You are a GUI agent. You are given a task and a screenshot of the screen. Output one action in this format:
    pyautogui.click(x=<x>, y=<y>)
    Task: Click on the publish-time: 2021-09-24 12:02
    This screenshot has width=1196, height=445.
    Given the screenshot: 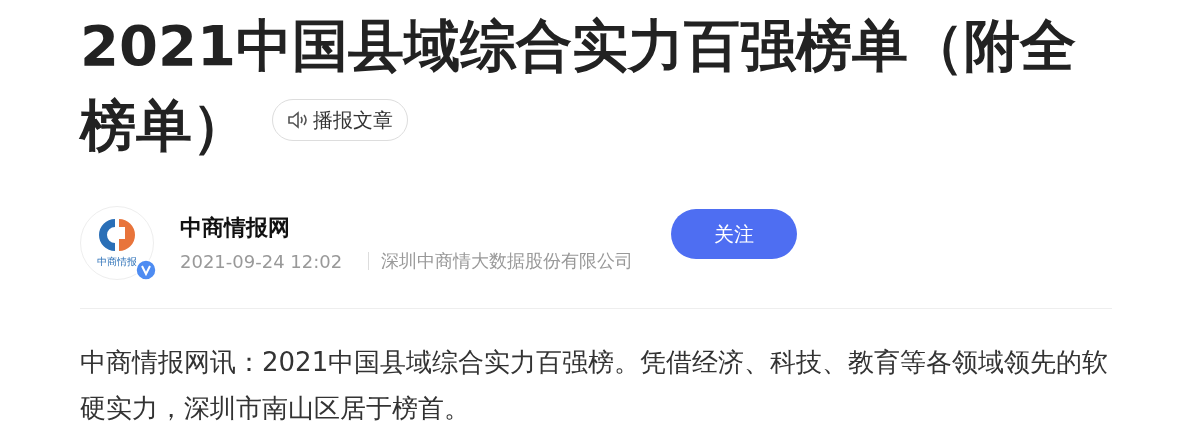 What is the action you would take?
    pyautogui.click(x=261, y=261)
    